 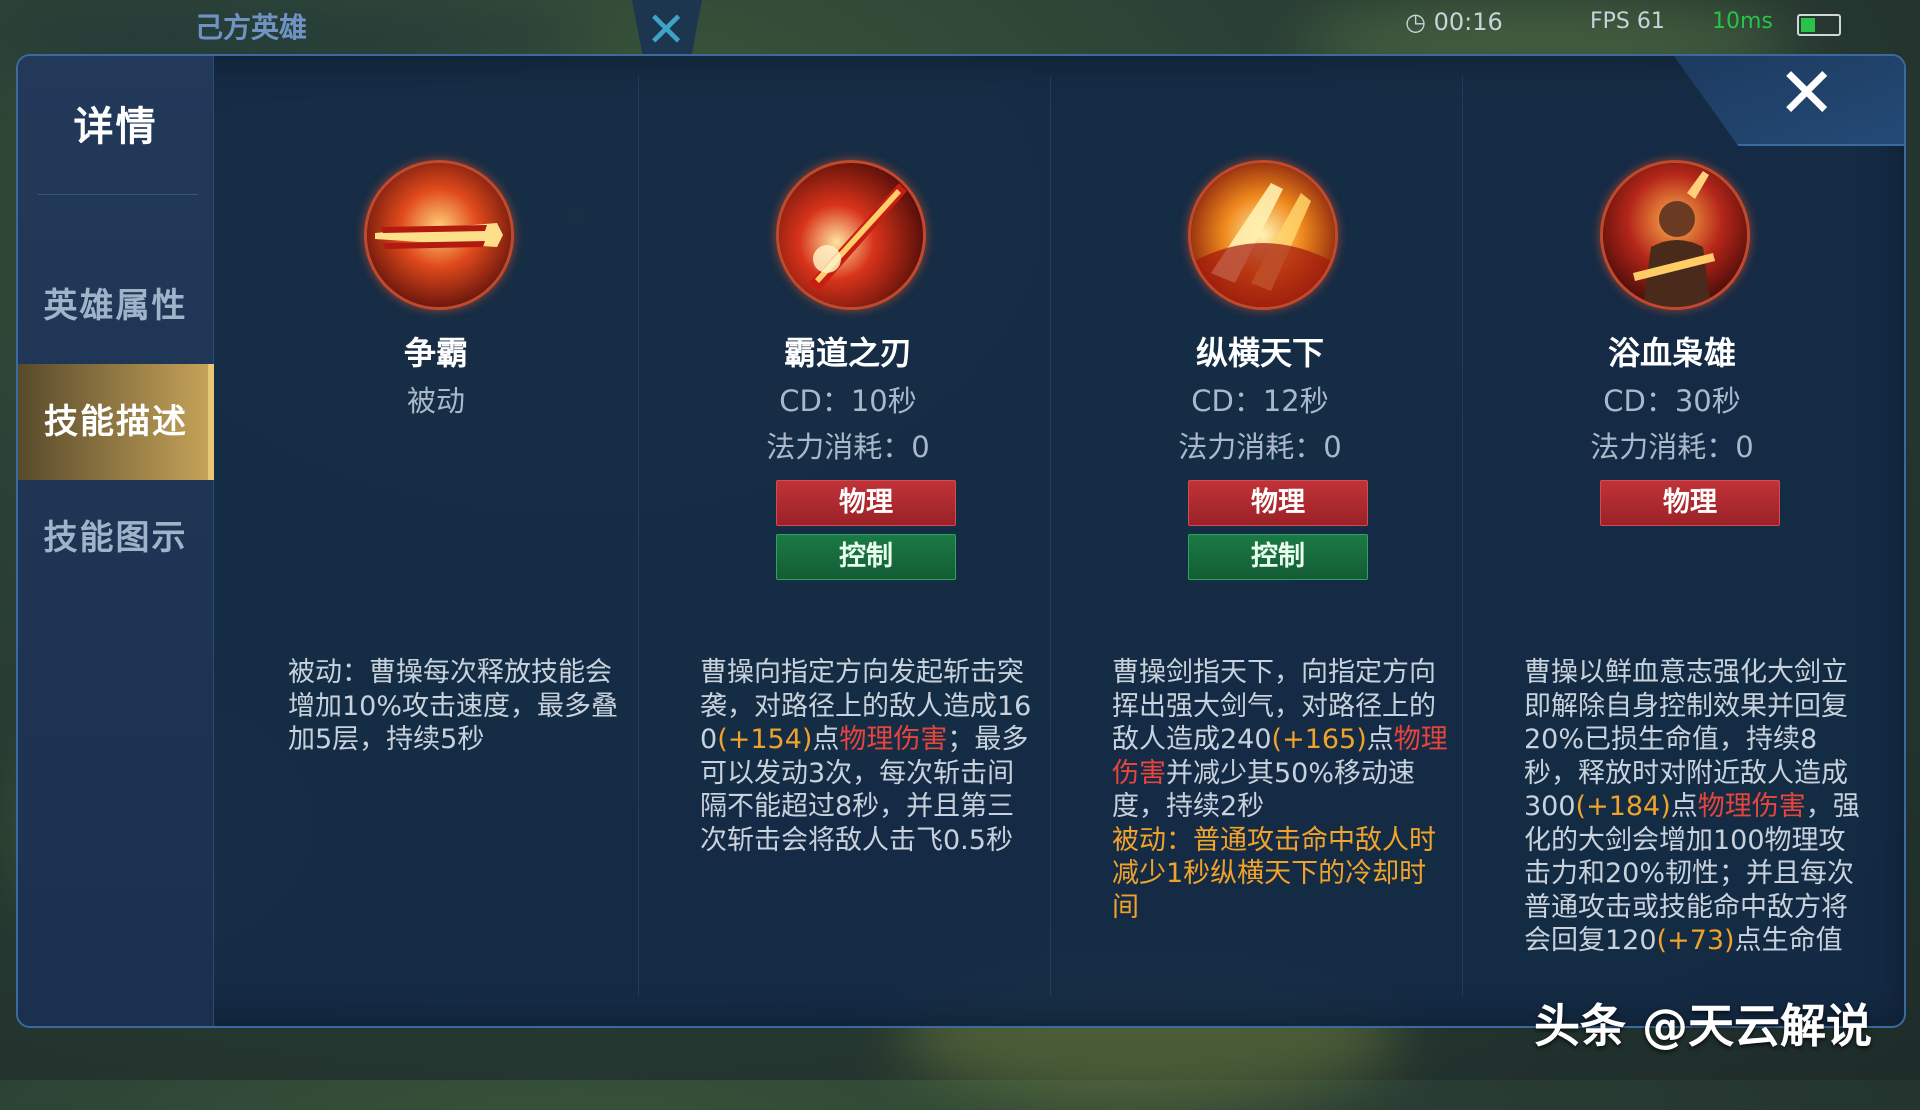 I want to click on skill-type: 被动, so click(x=435, y=401).